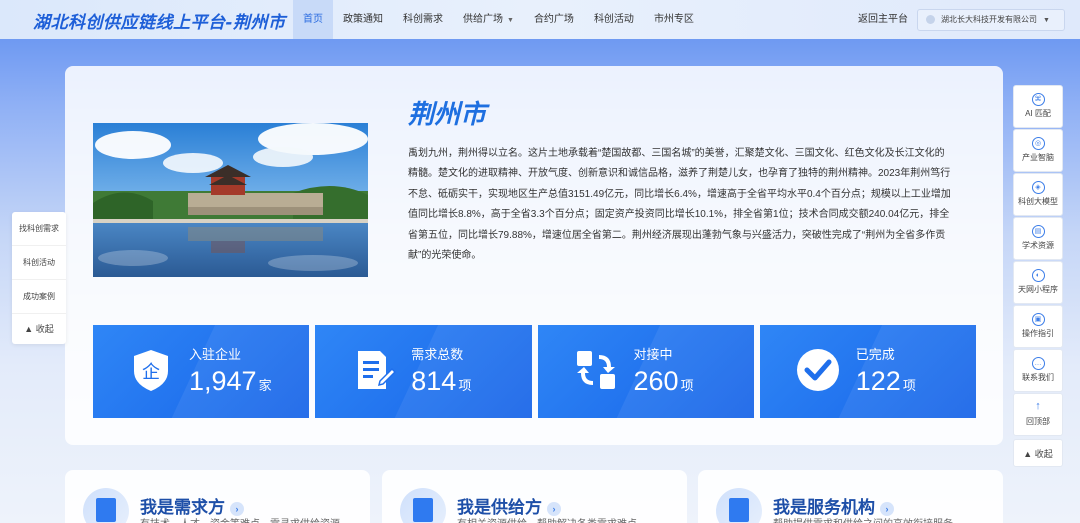  I want to click on tool-guide: ▣ 操作指引, so click(1038, 326).